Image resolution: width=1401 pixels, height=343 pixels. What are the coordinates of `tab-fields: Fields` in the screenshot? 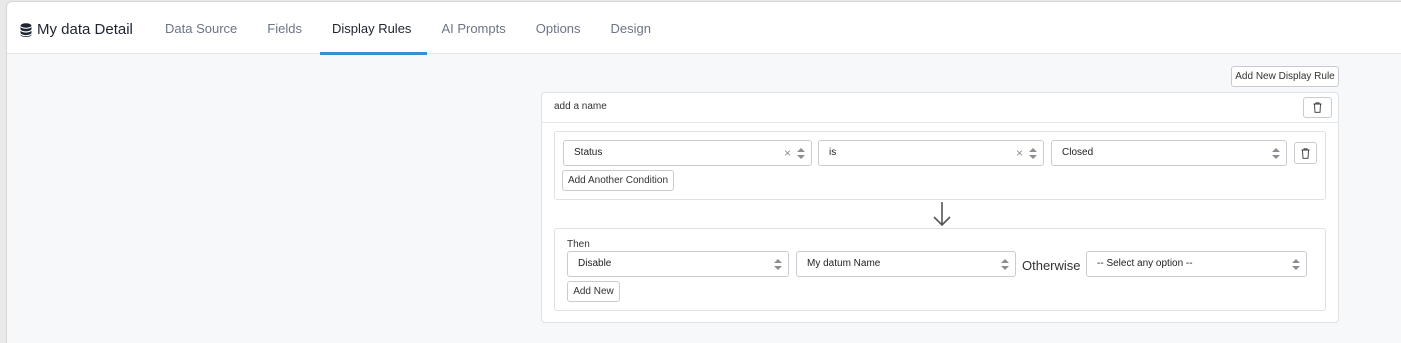 It's located at (292, 28).